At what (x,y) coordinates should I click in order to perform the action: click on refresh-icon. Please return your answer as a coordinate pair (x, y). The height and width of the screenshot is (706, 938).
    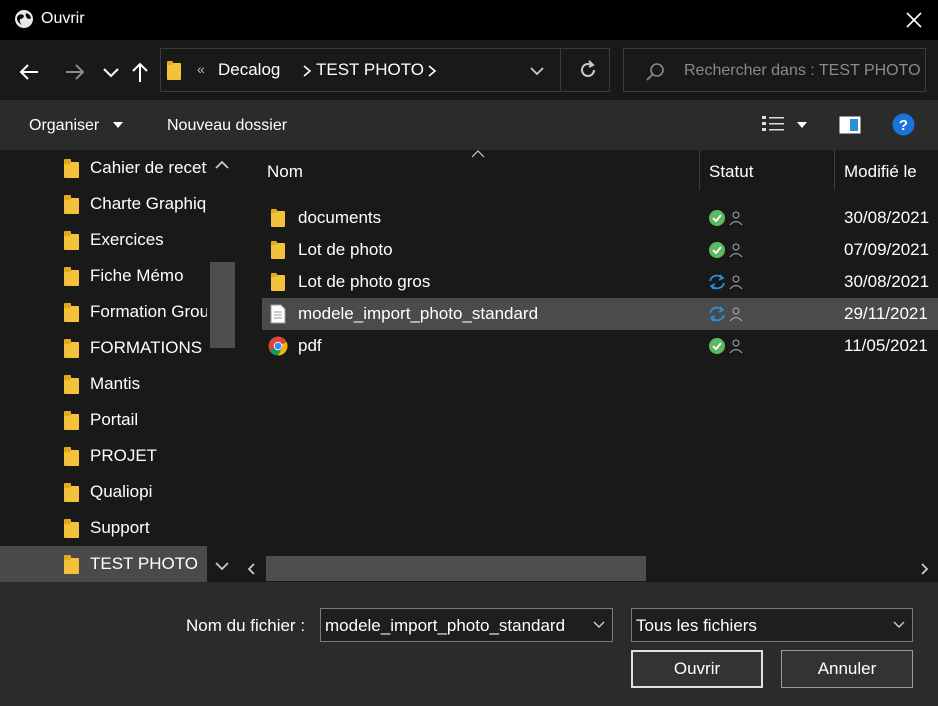
    Looking at the image, I should click on (588, 70).